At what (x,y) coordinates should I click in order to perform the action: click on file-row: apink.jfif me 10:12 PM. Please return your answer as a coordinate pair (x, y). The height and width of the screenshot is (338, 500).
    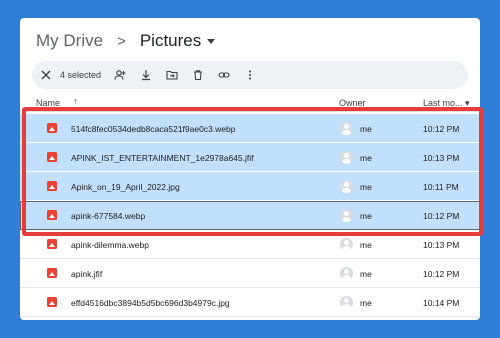
    Looking at the image, I should click on (250, 273).